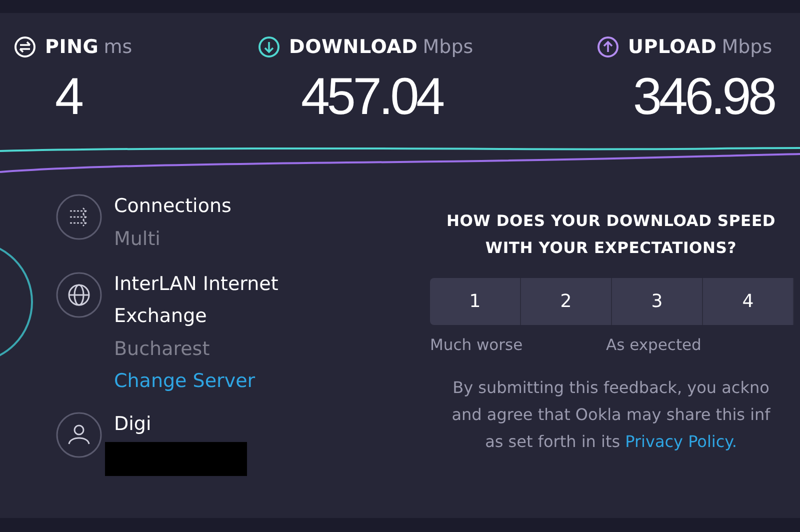 This screenshot has height=532, width=800. I want to click on privacy-policy-link: Privacy Policy., so click(681, 441).